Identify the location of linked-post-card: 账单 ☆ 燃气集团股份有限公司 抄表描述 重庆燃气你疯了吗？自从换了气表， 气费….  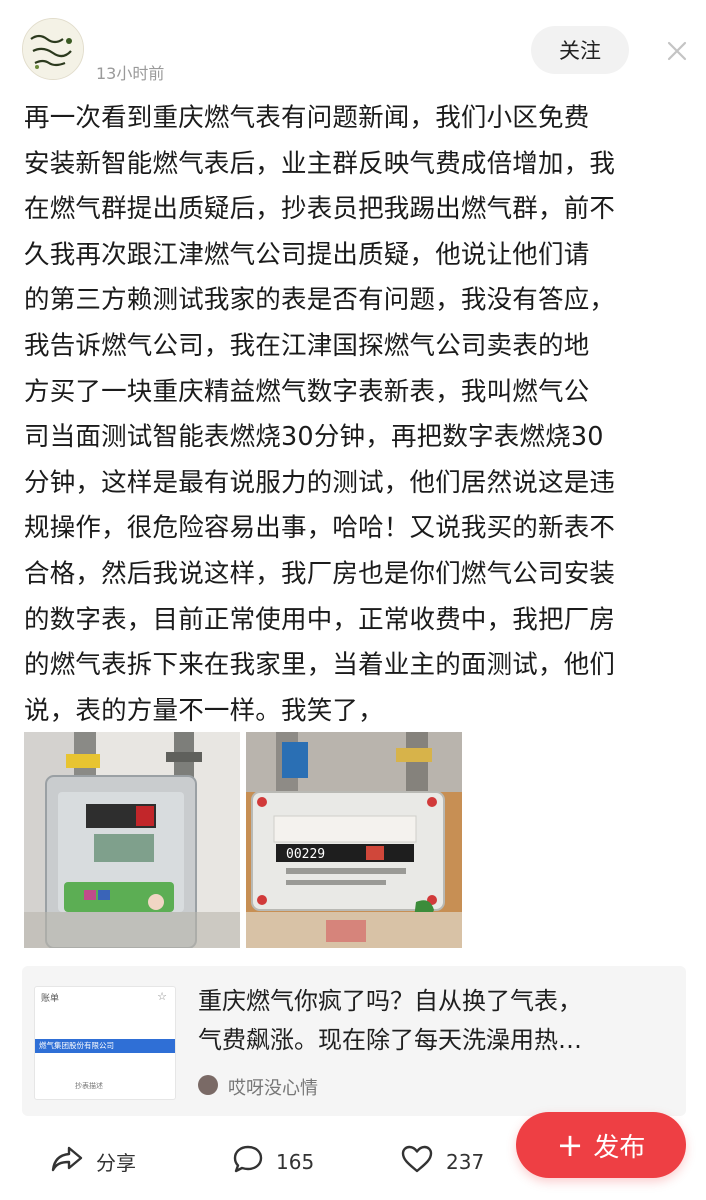
(354, 1041).